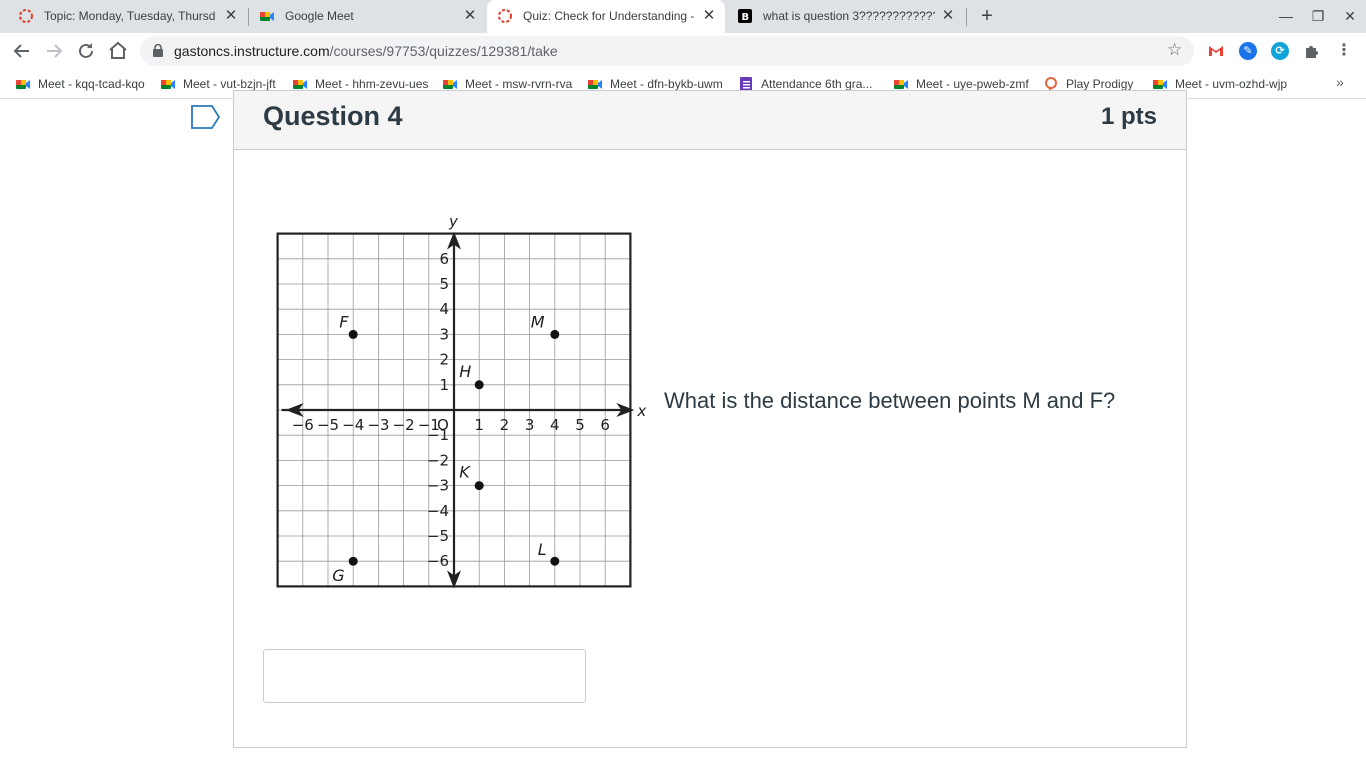 The width and height of the screenshot is (1366, 768). What do you see at coordinates (1280, 51) in the screenshot?
I see `extension-icon: ⟳` at bounding box center [1280, 51].